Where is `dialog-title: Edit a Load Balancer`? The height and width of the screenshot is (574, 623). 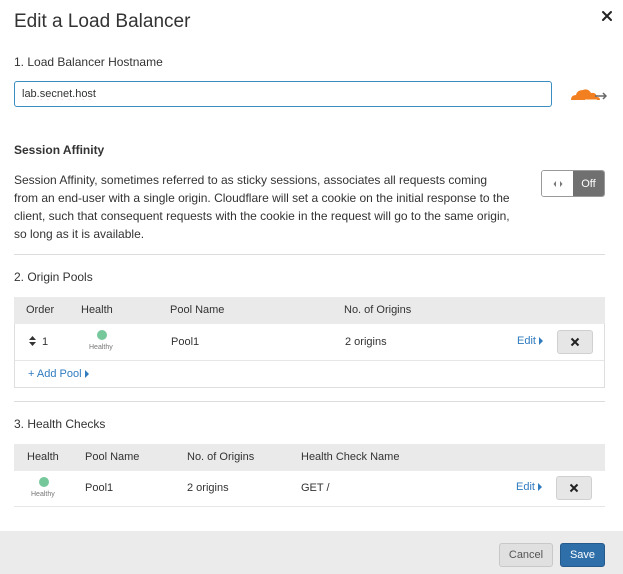 dialog-title: Edit a Load Balancer is located at coordinates (102, 21).